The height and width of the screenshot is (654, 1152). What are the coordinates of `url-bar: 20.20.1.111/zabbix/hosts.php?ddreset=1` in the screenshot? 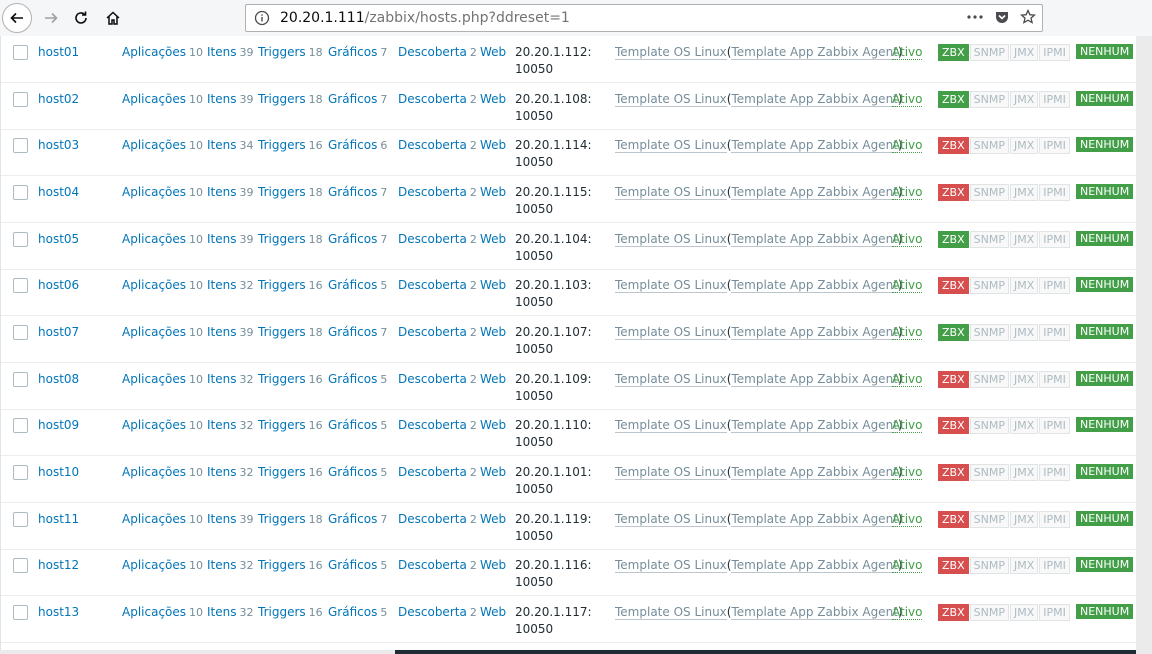 It's located at (644, 18).